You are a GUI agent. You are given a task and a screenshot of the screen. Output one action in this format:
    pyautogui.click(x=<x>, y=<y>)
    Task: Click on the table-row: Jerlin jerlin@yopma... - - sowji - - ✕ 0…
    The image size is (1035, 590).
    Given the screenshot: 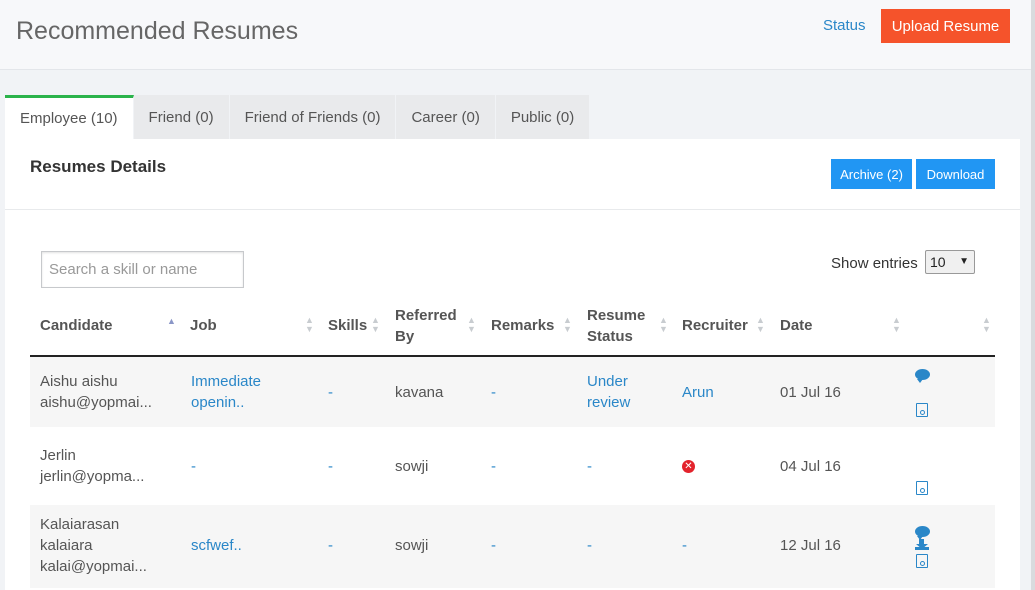 What is the action you would take?
    pyautogui.click(x=512, y=466)
    